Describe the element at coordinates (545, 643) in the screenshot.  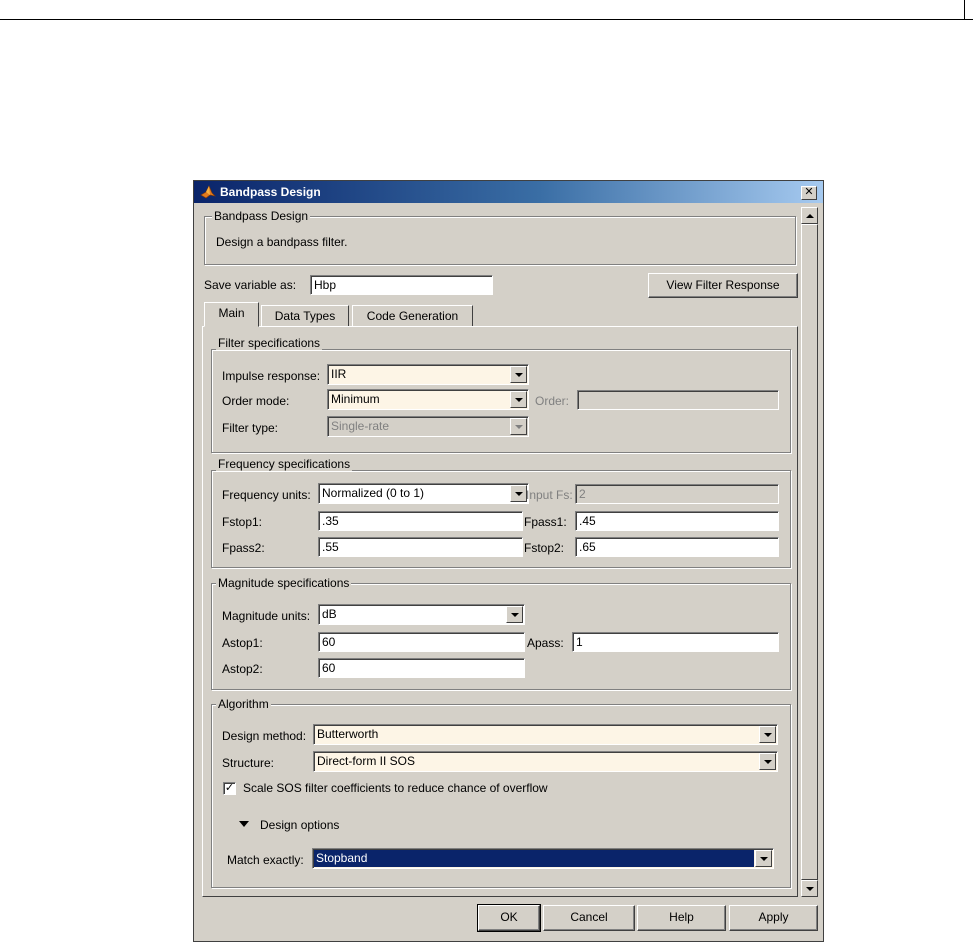
I see `apass-label: Apass:` at that location.